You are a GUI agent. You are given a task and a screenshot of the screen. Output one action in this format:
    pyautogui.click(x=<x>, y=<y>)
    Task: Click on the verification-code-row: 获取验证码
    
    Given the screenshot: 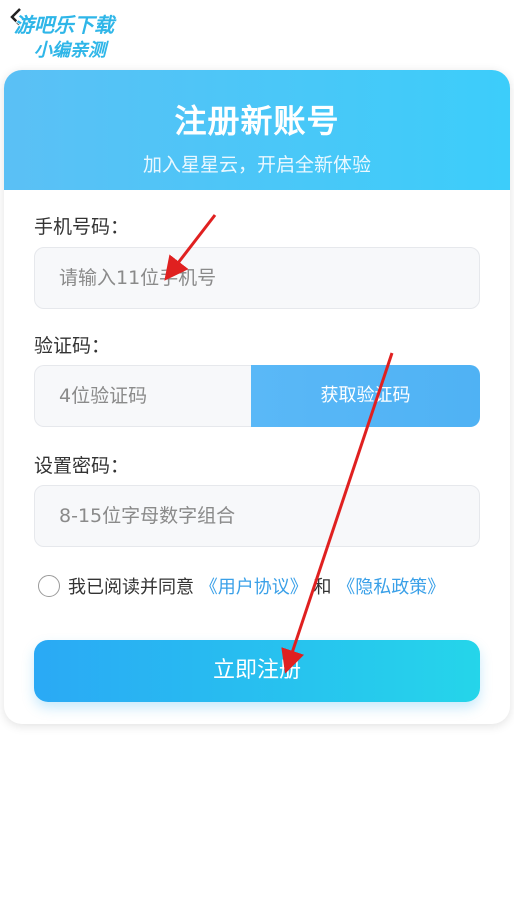 What is the action you would take?
    pyautogui.click(x=257, y=396)
    